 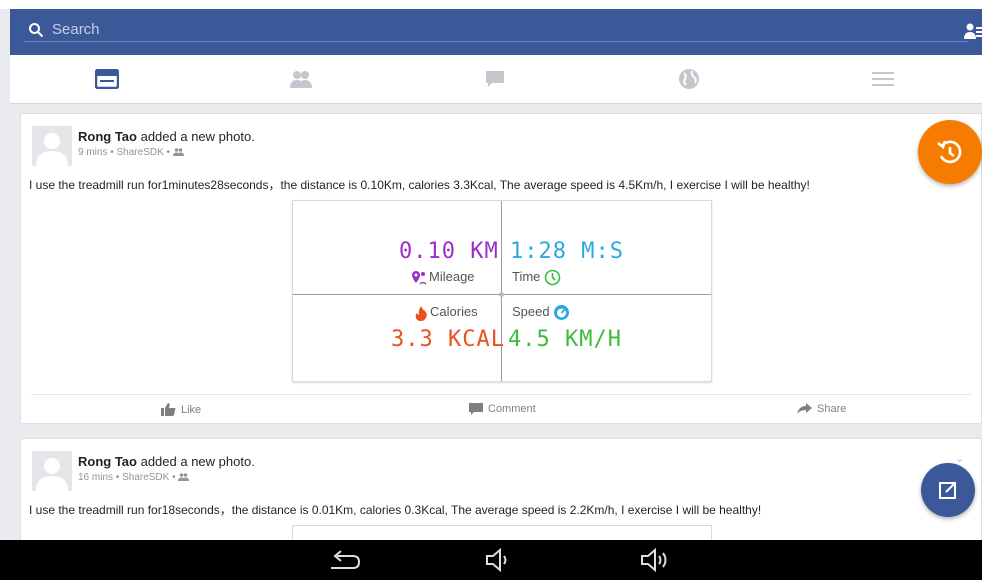 I want to click on post-options-chevron-icon: ⌄, so click(x=959, y=458).